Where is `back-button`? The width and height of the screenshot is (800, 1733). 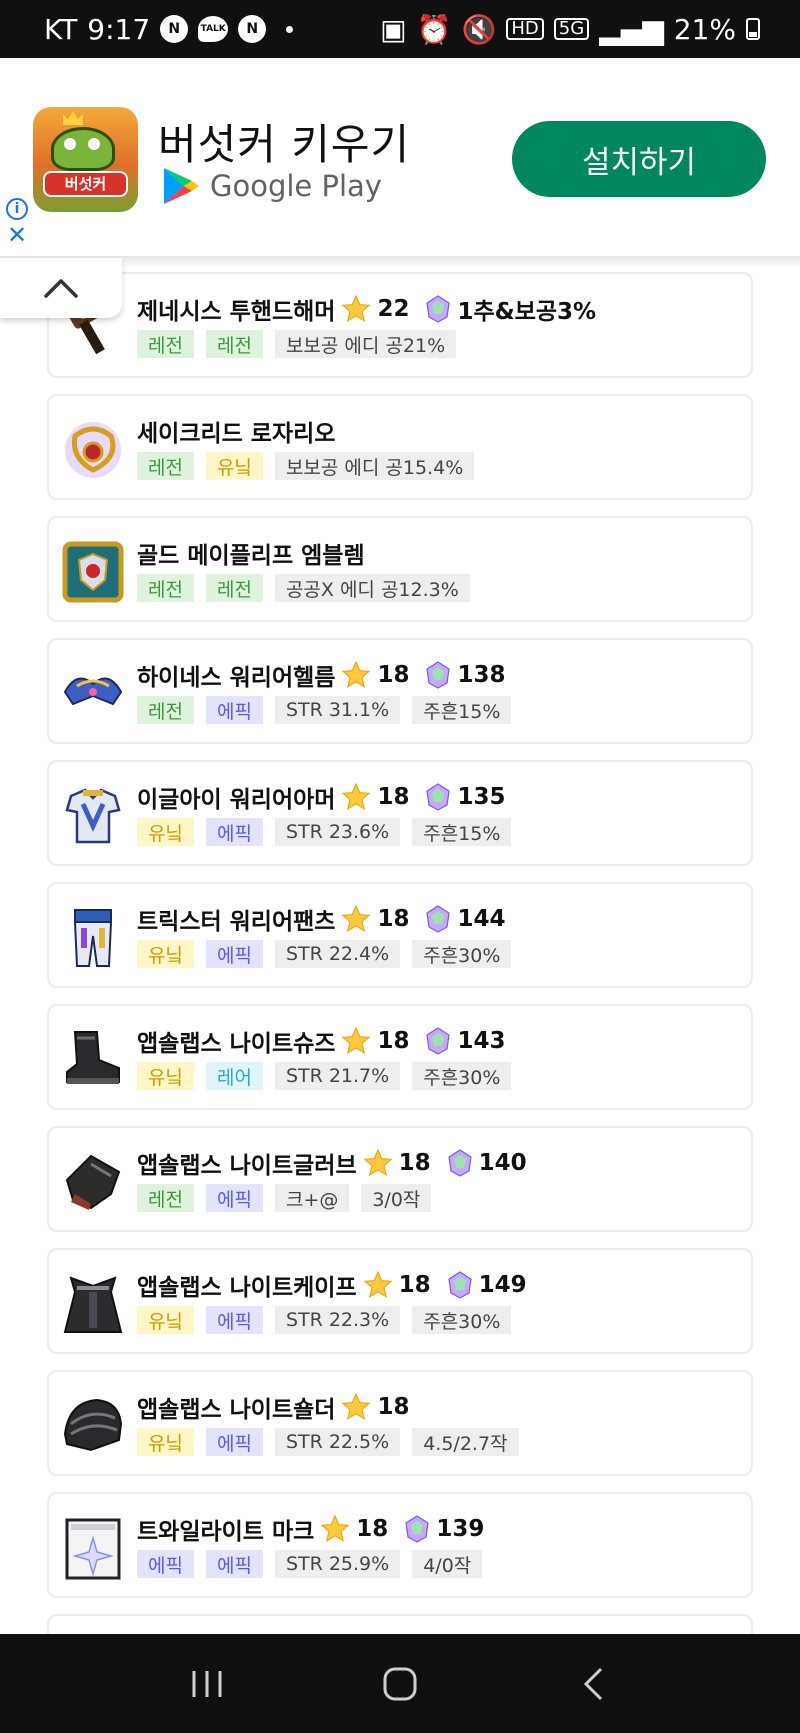 back-button is located at coordinates (593, 1684).